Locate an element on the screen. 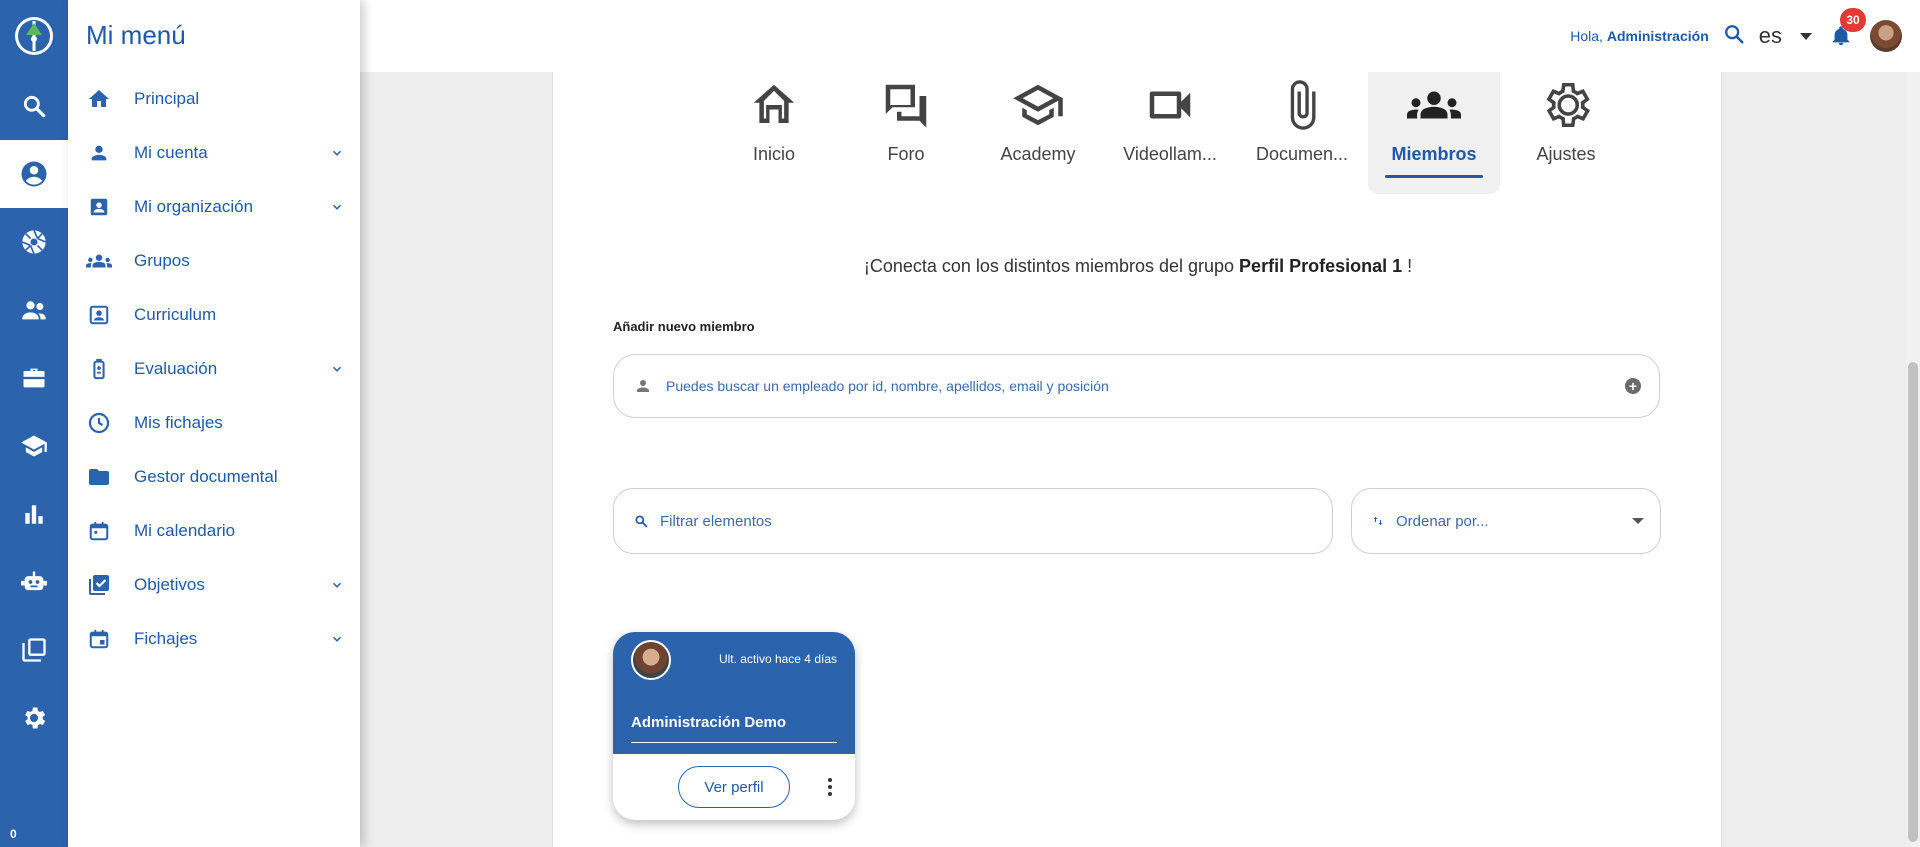 Image resolution: width=1920 pixels, height=847 pixels. rail-bot is located at coordinates (34, 582).